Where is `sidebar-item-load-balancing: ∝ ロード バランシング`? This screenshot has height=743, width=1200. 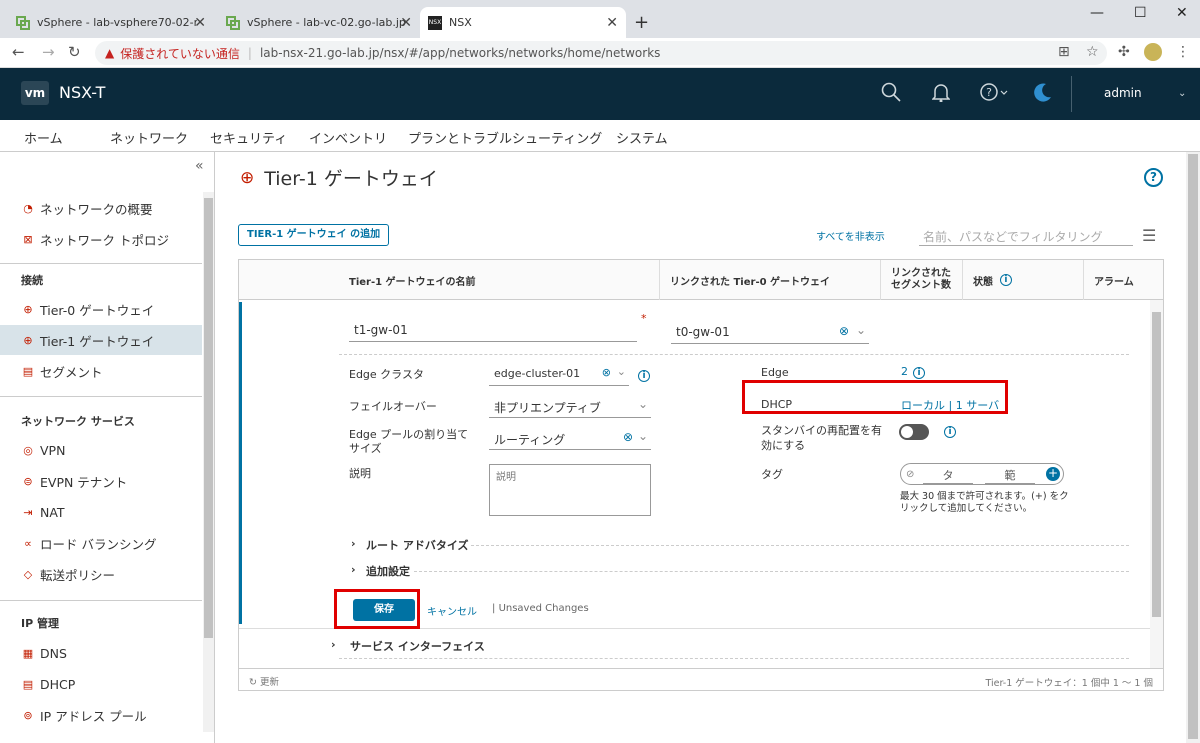
sidebar-item-load-balancing: ∝ ロード バランシング is located at coordinates (101, 543).